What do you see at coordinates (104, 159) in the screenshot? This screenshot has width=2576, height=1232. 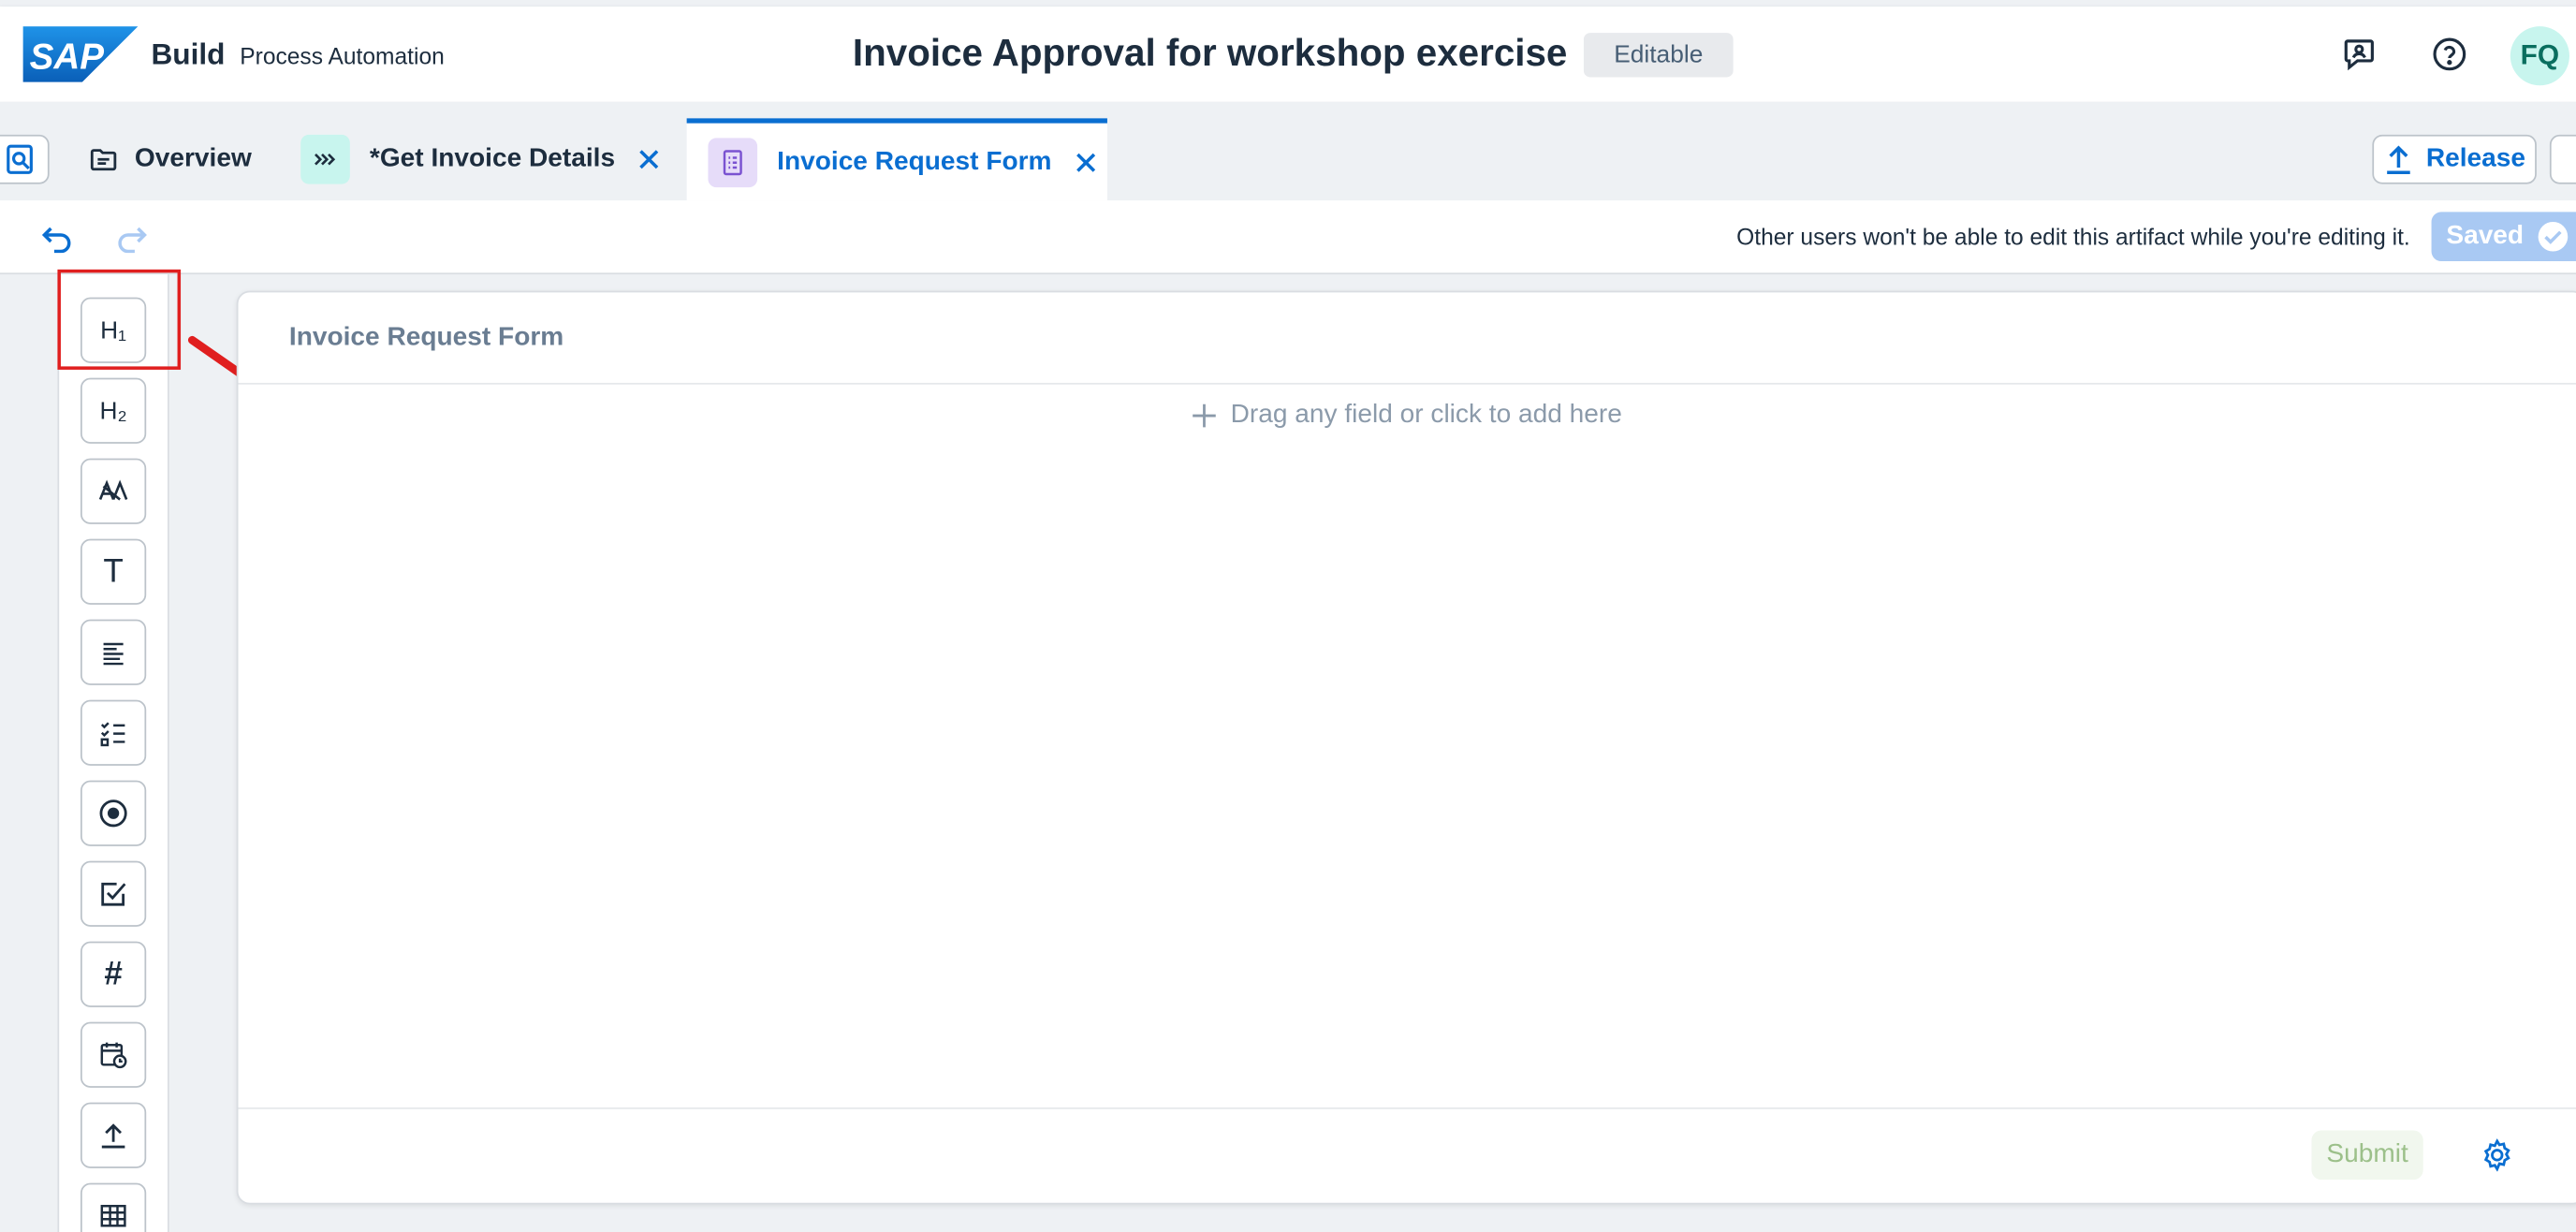 I see `overview-icon` at bounding box center [104, 159].